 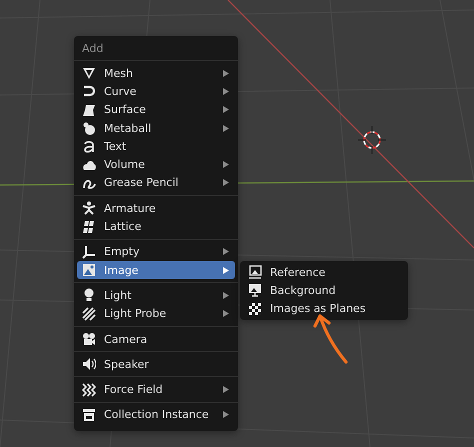 What do you see at coordinates (156, 164) in the screenshot?
I see `menu-item: Volume` at bounding box center [156, 164].